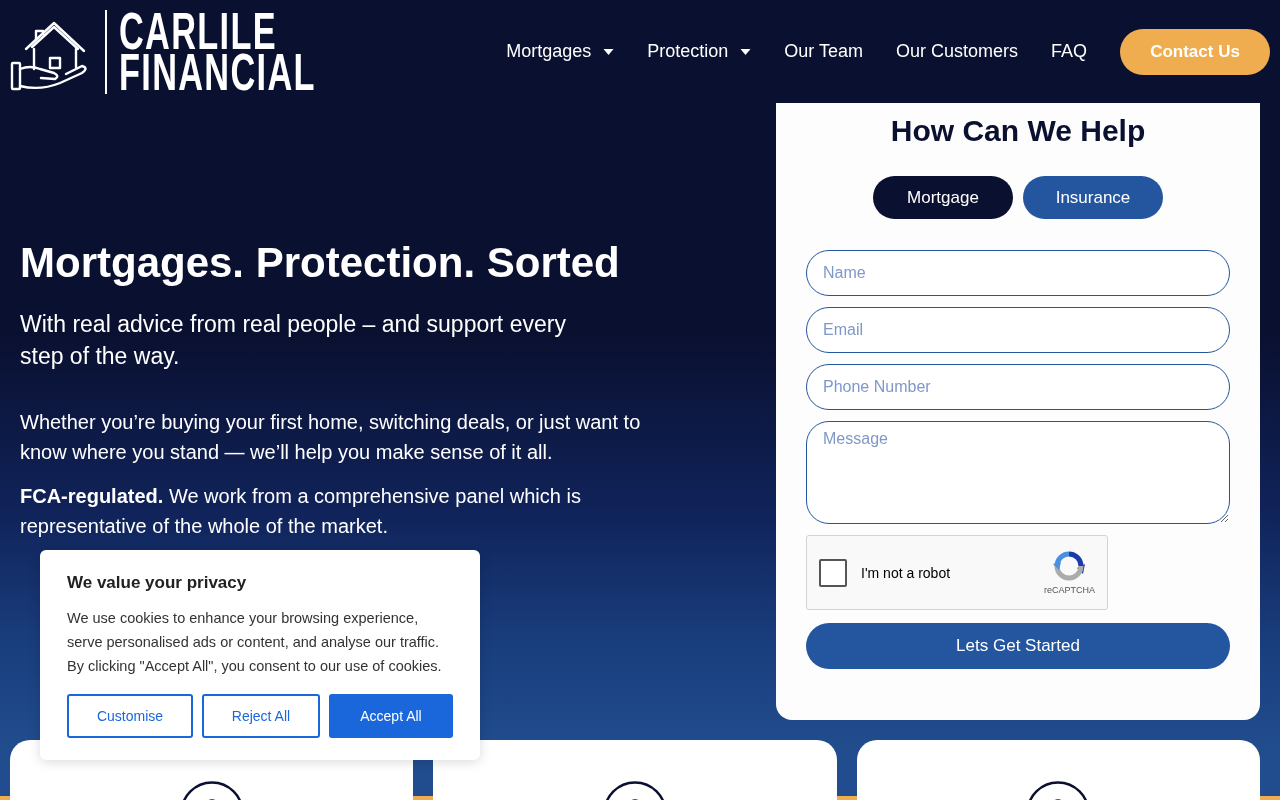 The height and width of the screenshot is (800, 1280). Describe the element at coordinates (1069, 566) in the screenshot. I see `circular-arrows-icon` at that location.